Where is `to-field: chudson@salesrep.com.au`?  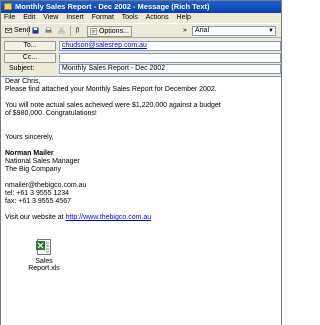 to-field: chudson@salesrep.com.au is located at coordinates (170, 46).